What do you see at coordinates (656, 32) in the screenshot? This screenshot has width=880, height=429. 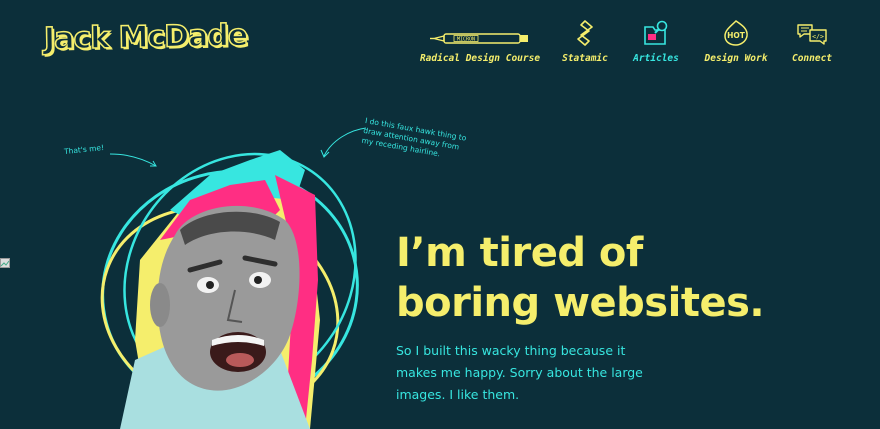 I see `folder-magnify-icon` at bounding box center [656, 32].